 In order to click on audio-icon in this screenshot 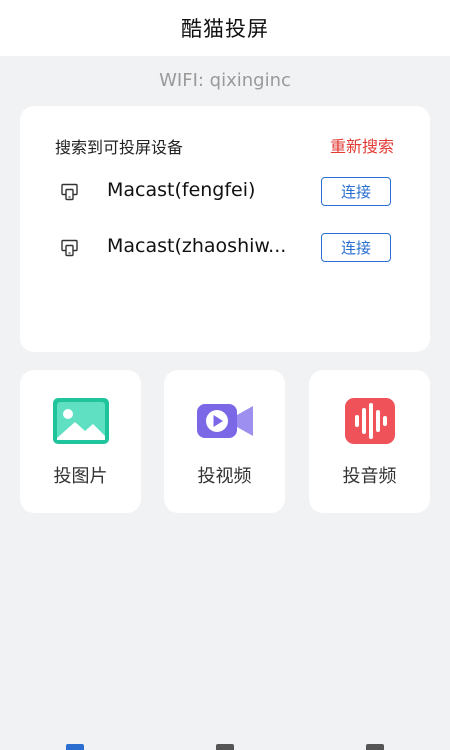, I will do `click(370, 421)`.